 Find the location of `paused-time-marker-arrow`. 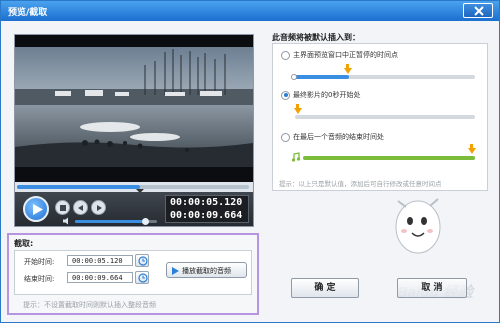

paused-time-marker-arrow is located at coordinates (348, 71).